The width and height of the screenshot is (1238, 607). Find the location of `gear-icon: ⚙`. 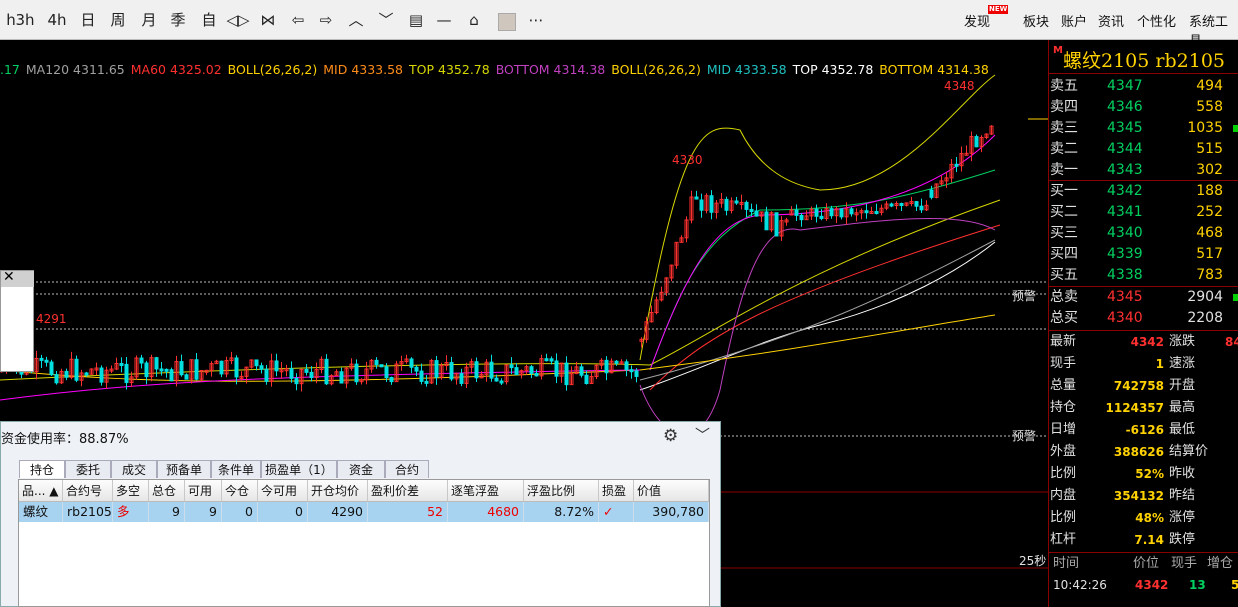

gear-icon: ⚙ is located at coordinates (670, 436).